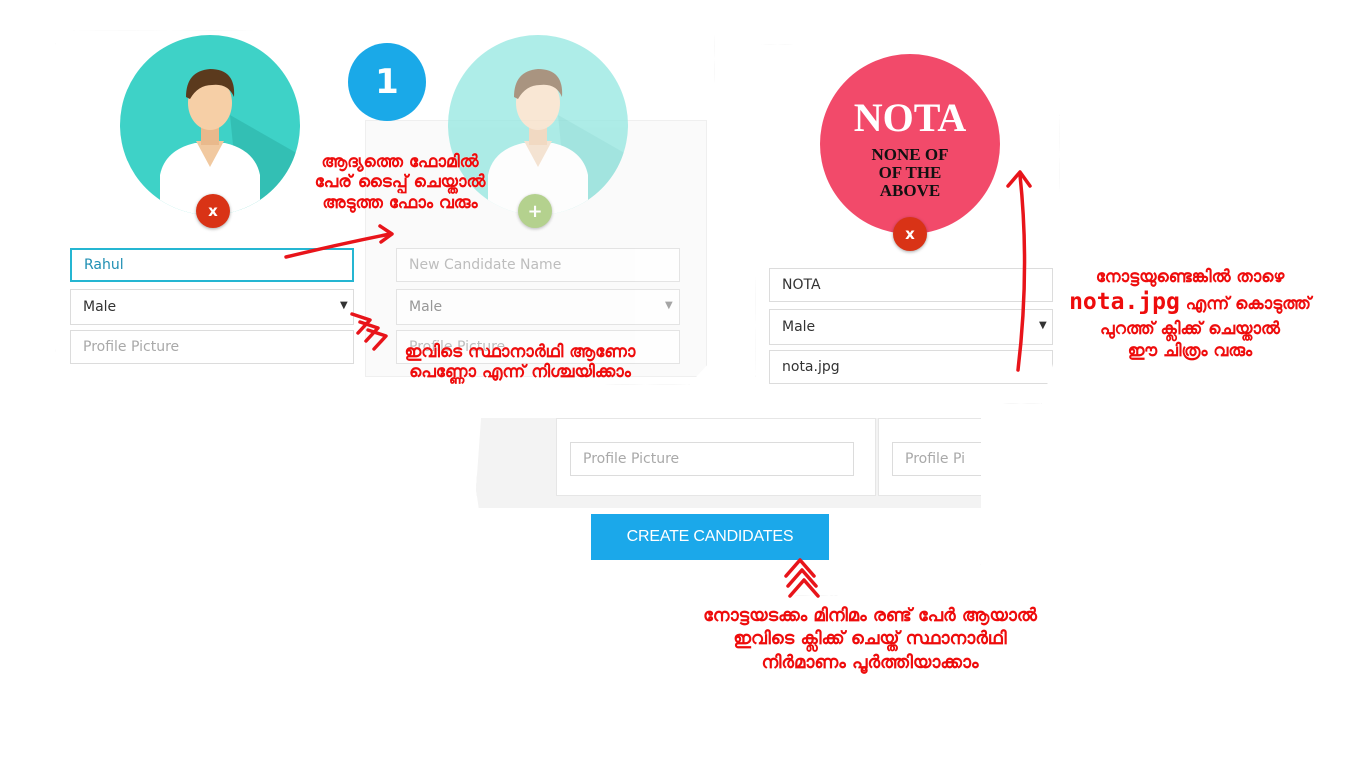  I want to click on nota-note-line-2-rest: എന്ന് കൊടുത്ത്, so click(1245, 304).